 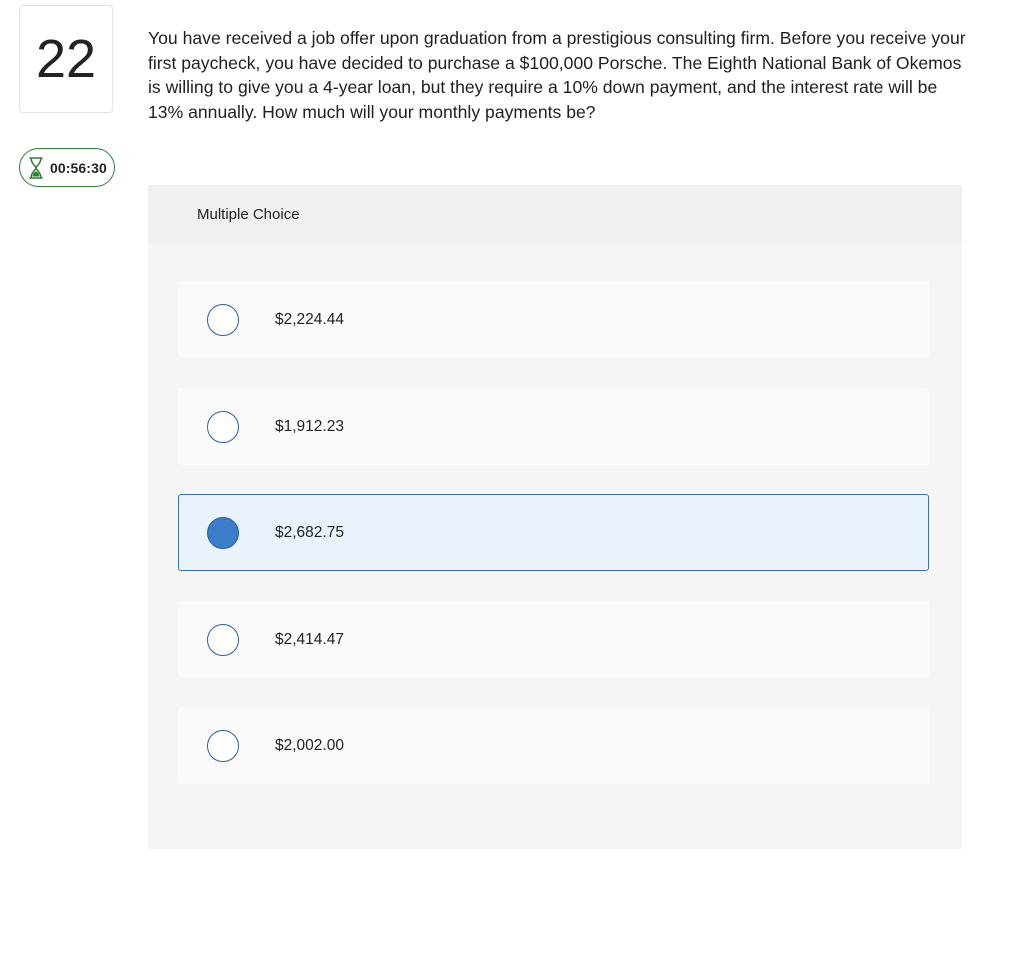 I want to click on answer-option-5: $2,002.00, so click(x=553, y=745).